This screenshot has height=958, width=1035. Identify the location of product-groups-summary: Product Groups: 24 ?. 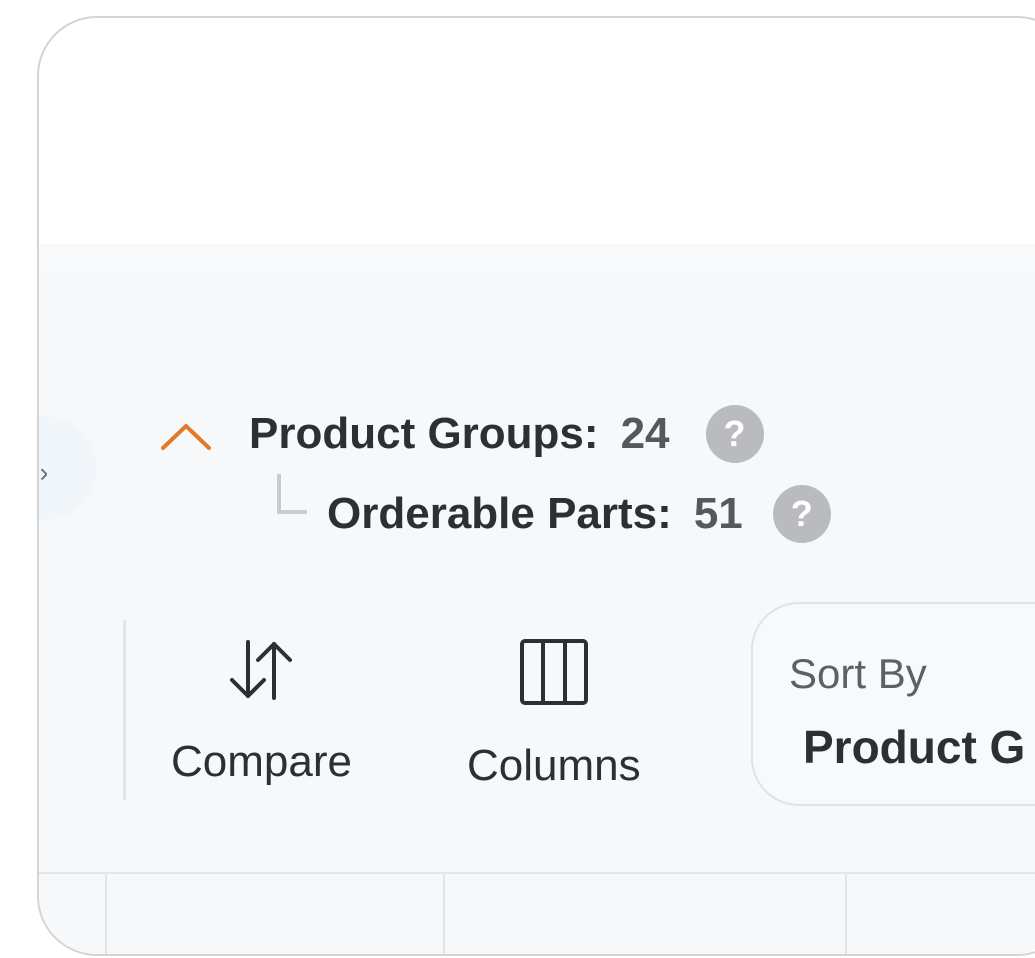
(506, 434).